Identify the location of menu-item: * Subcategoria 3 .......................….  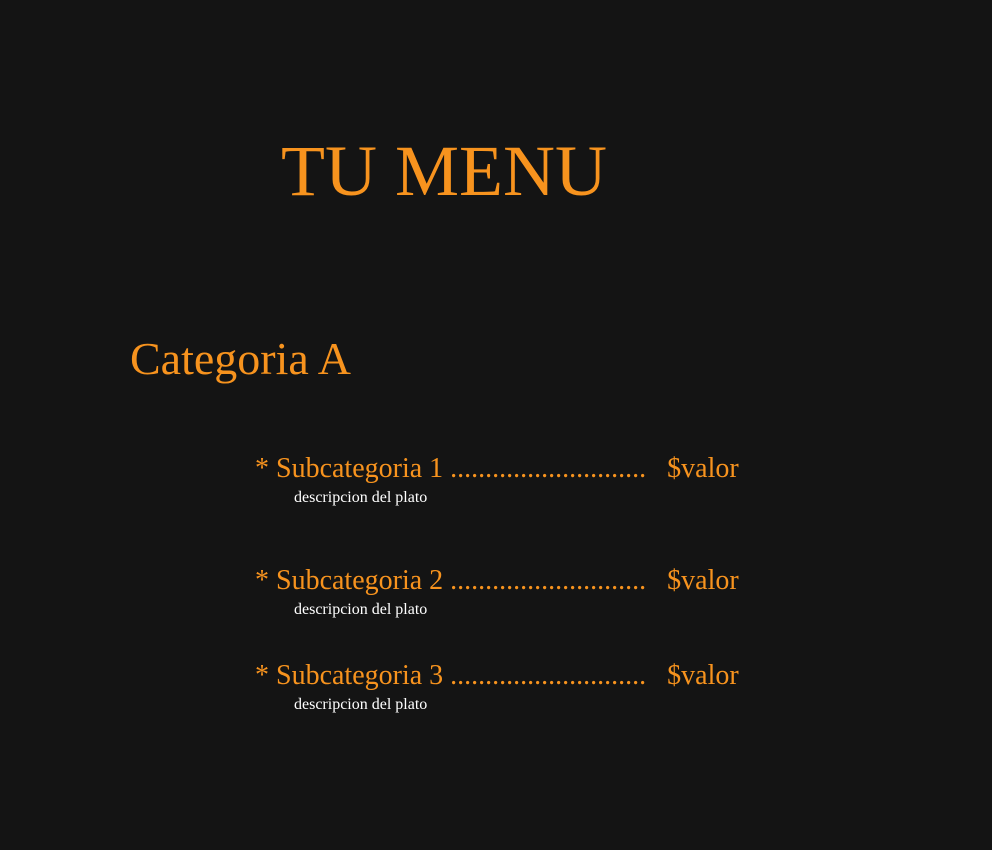
(555, 689).